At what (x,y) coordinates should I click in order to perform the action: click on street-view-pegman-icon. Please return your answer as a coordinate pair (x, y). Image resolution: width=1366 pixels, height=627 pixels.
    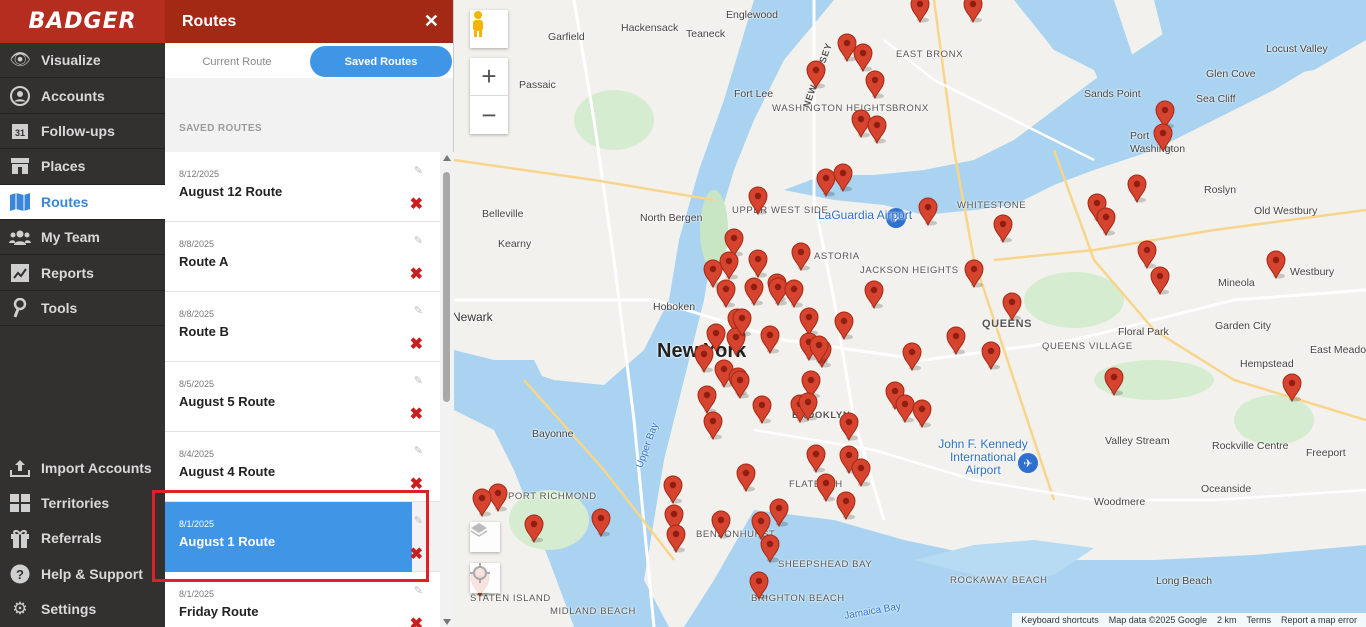
    Looking at the image, I should click on (489, 29).